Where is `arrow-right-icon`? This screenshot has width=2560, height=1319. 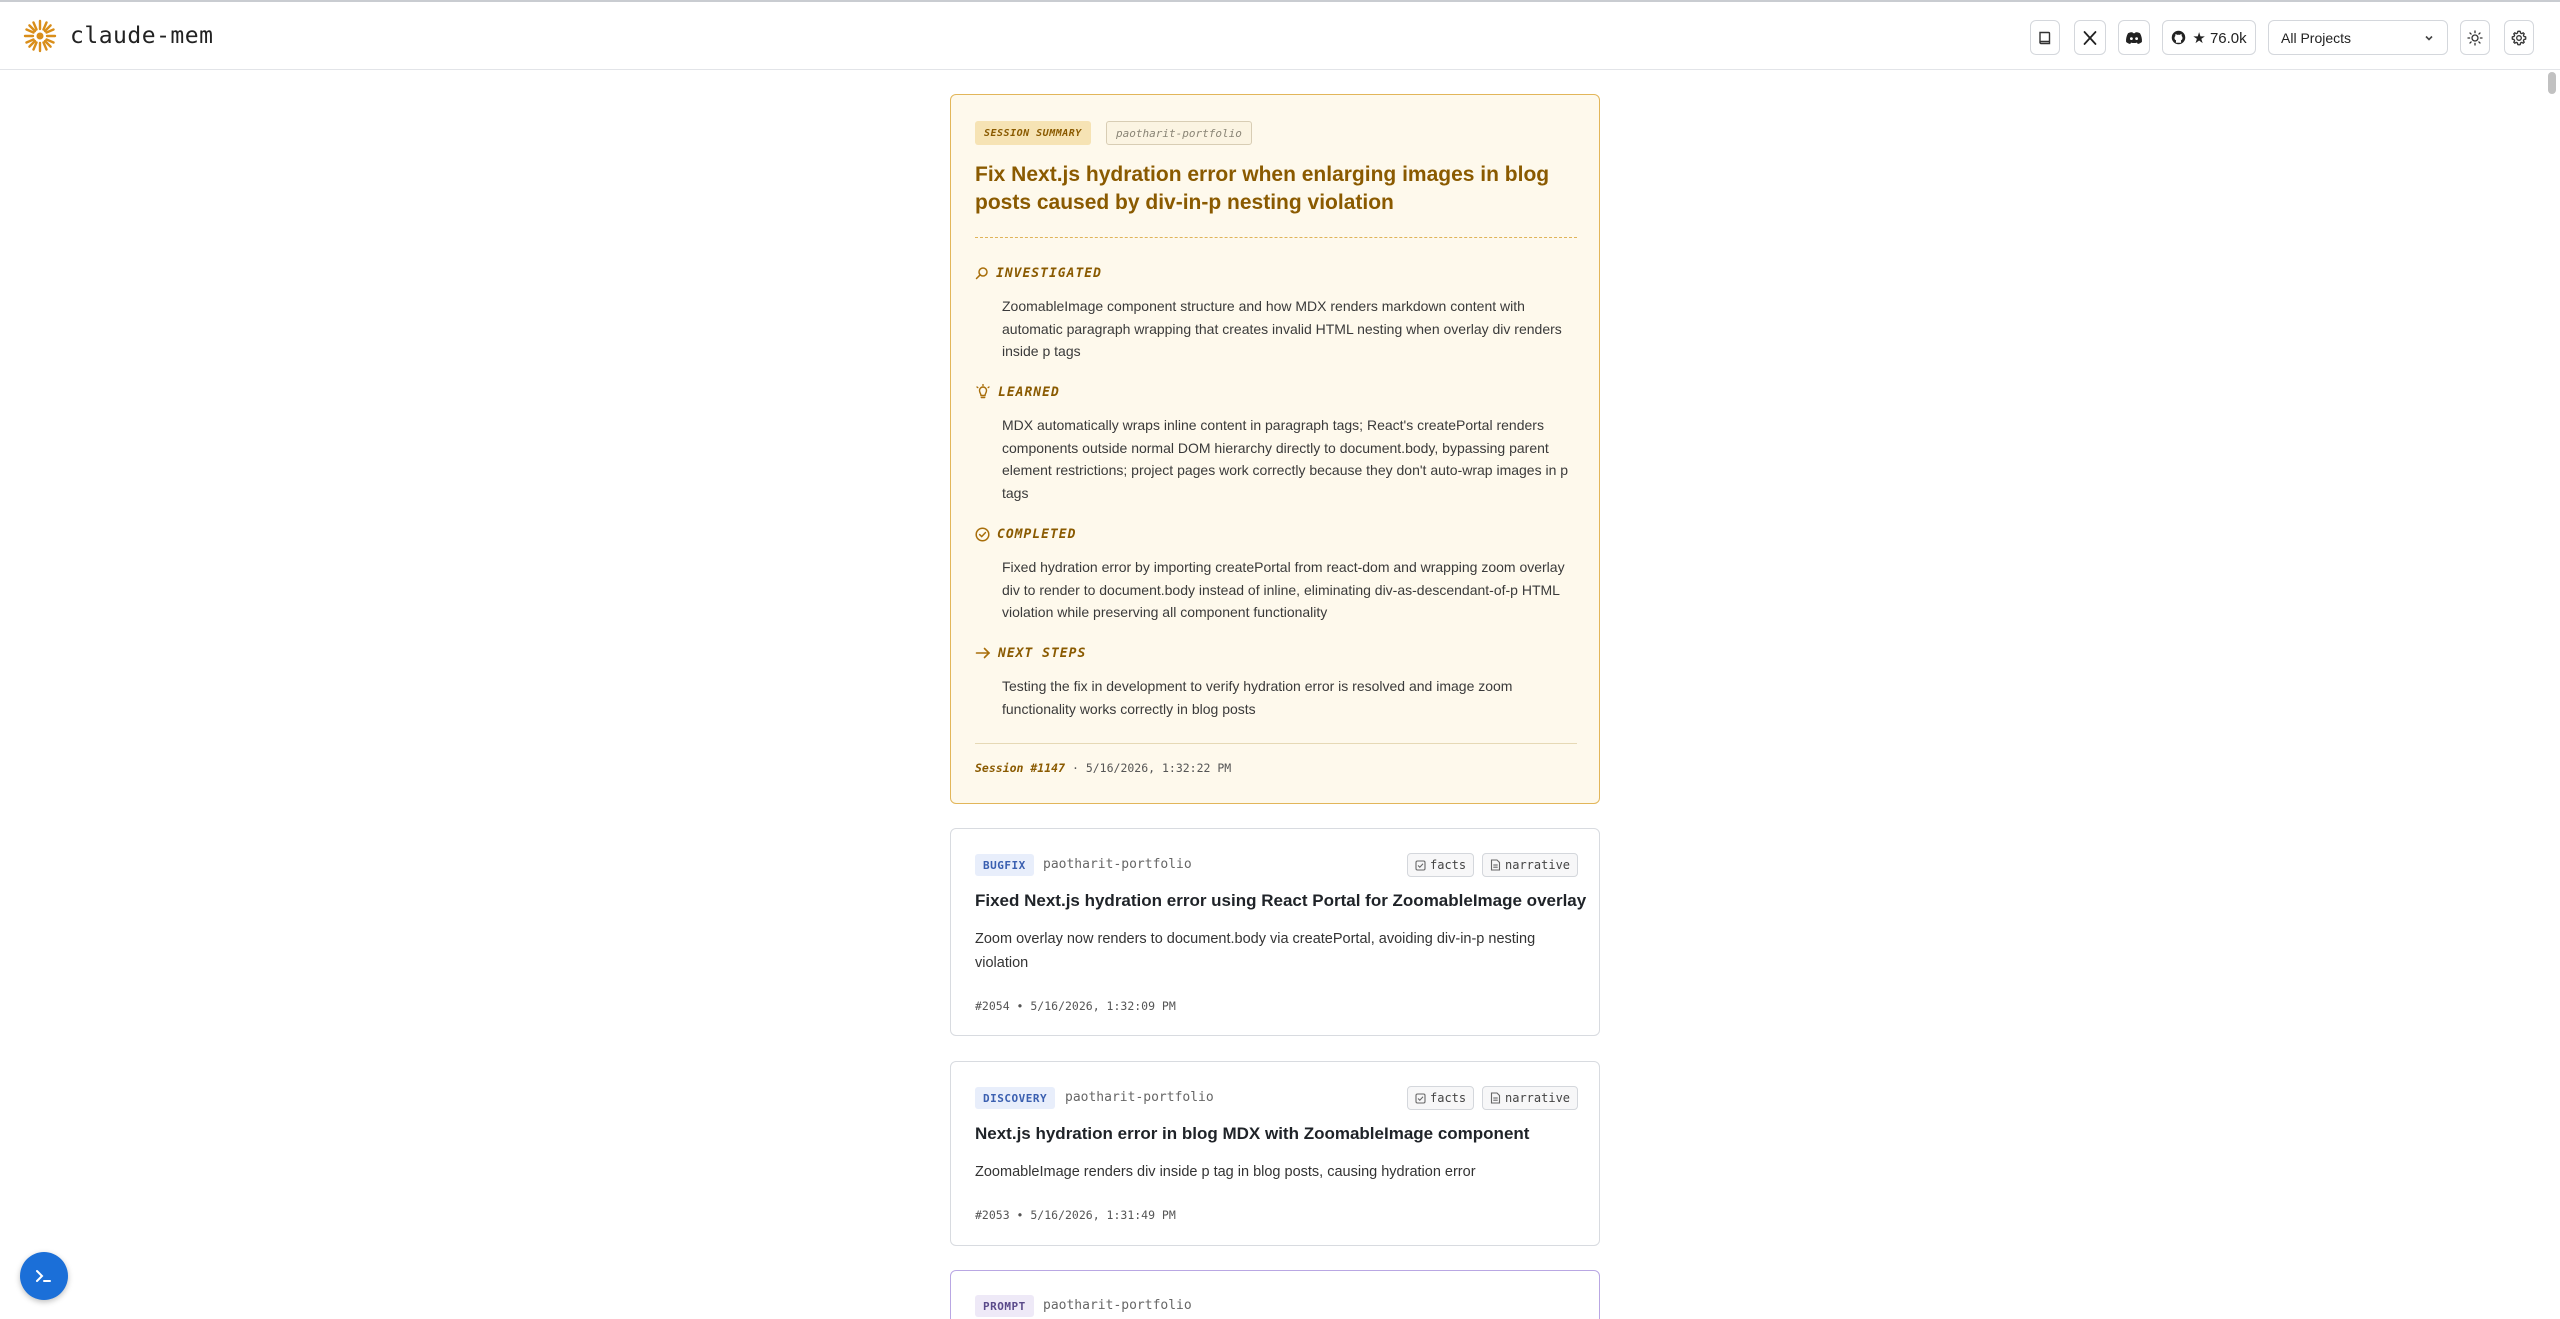
arrow-right-icon is located at coordinates (983, 653).